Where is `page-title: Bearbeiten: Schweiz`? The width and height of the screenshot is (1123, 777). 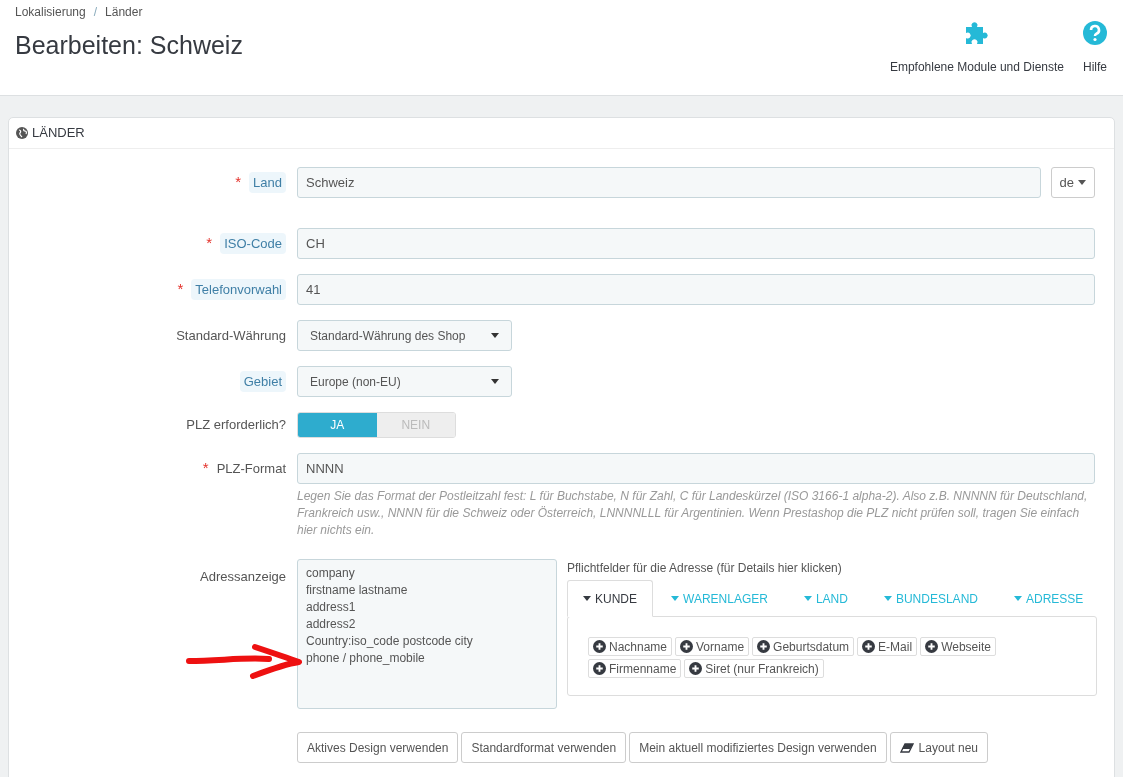
page-title: Bearbeiten: Schweiz is located at coordinates (129, 45).